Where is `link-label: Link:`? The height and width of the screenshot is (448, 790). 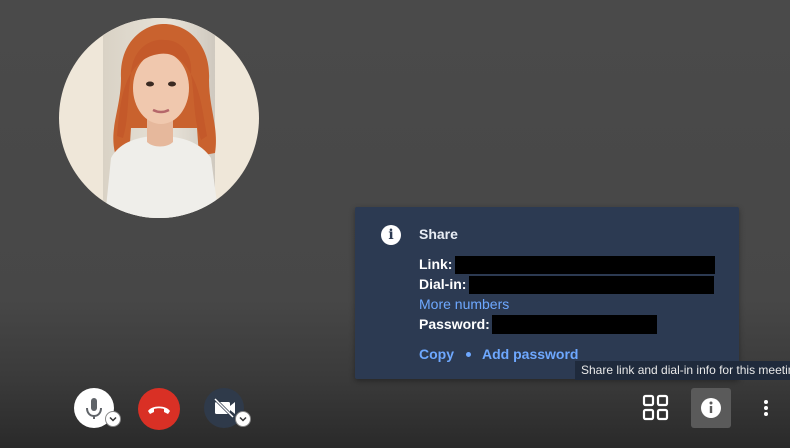
link-label: Link: is located at coordinates (436, 264).